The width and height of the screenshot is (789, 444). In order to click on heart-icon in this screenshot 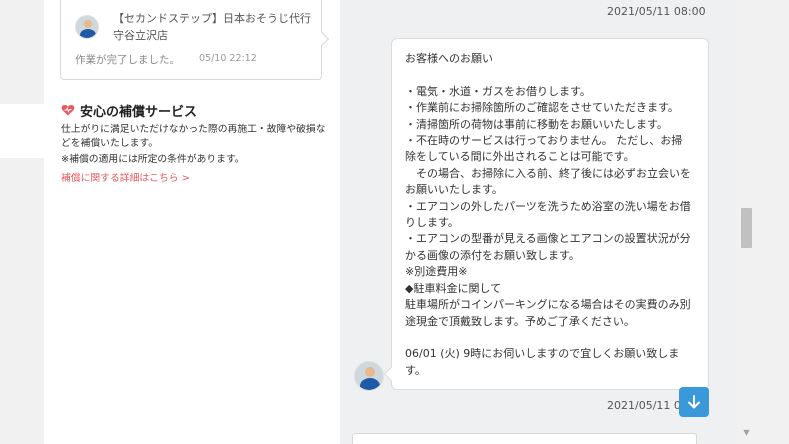, I will do `click(68, 110)`.